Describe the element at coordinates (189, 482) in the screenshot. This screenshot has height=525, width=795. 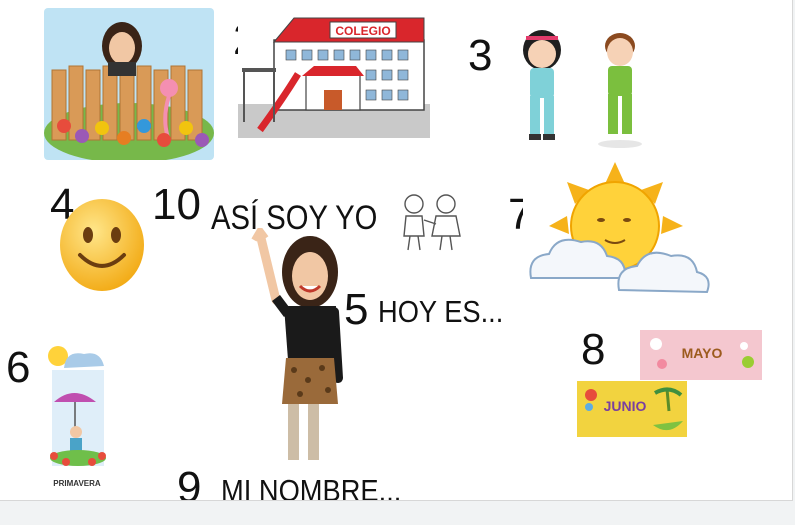
I see `number-9: 9` at that location.